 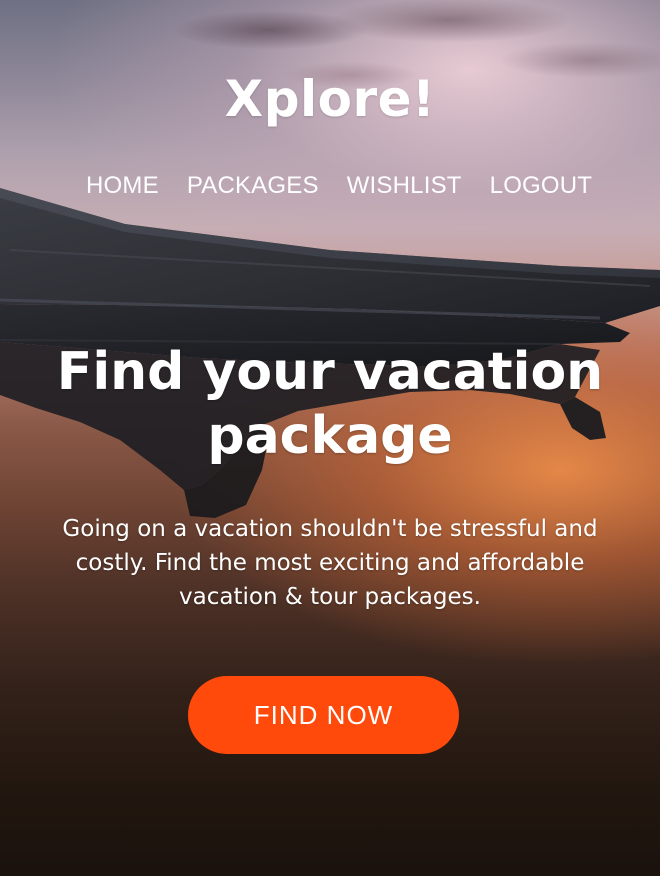 What do you see at coordinates (330, 99) in the screenshot?
I see `brand-logo: Xplore!` at bounding box center [330, 99].